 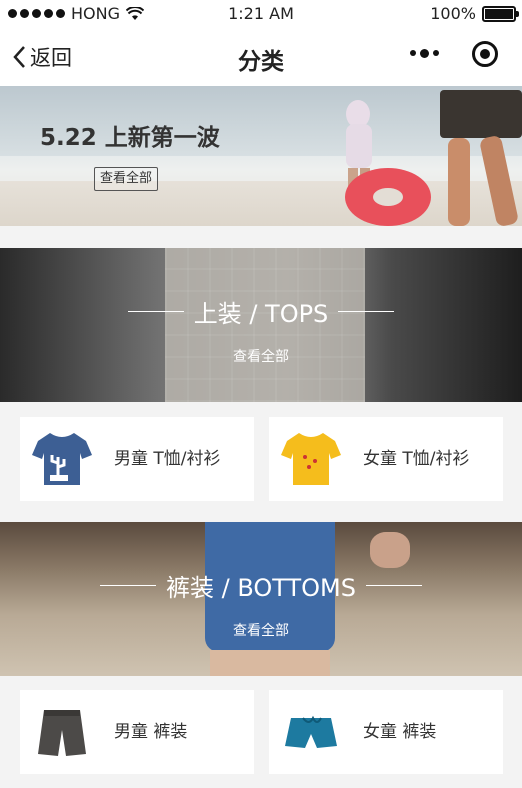 I want to click on close-miniprogram-icon, so click(x=485, y=54).